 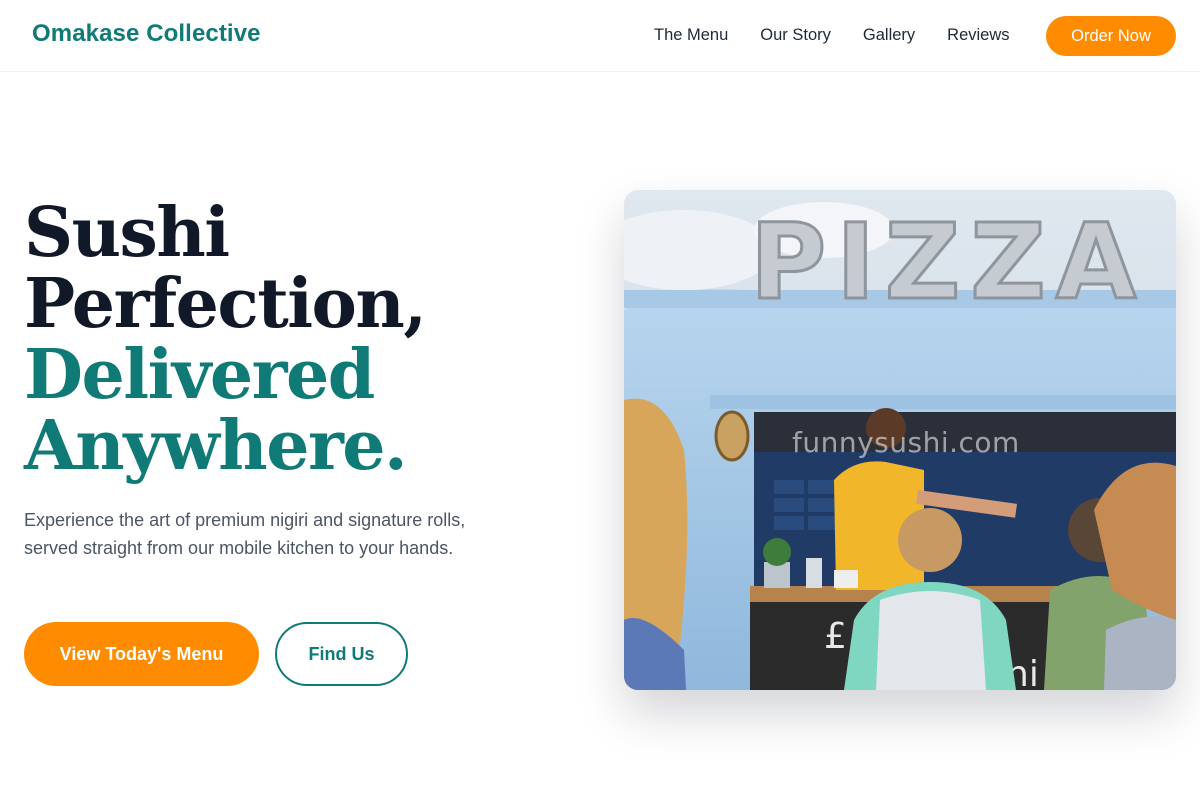 What do you see at coordinates (225, 304) in the screenshot?
I see `hero-title-line: Perfection,` at bounding box center [225, 304].